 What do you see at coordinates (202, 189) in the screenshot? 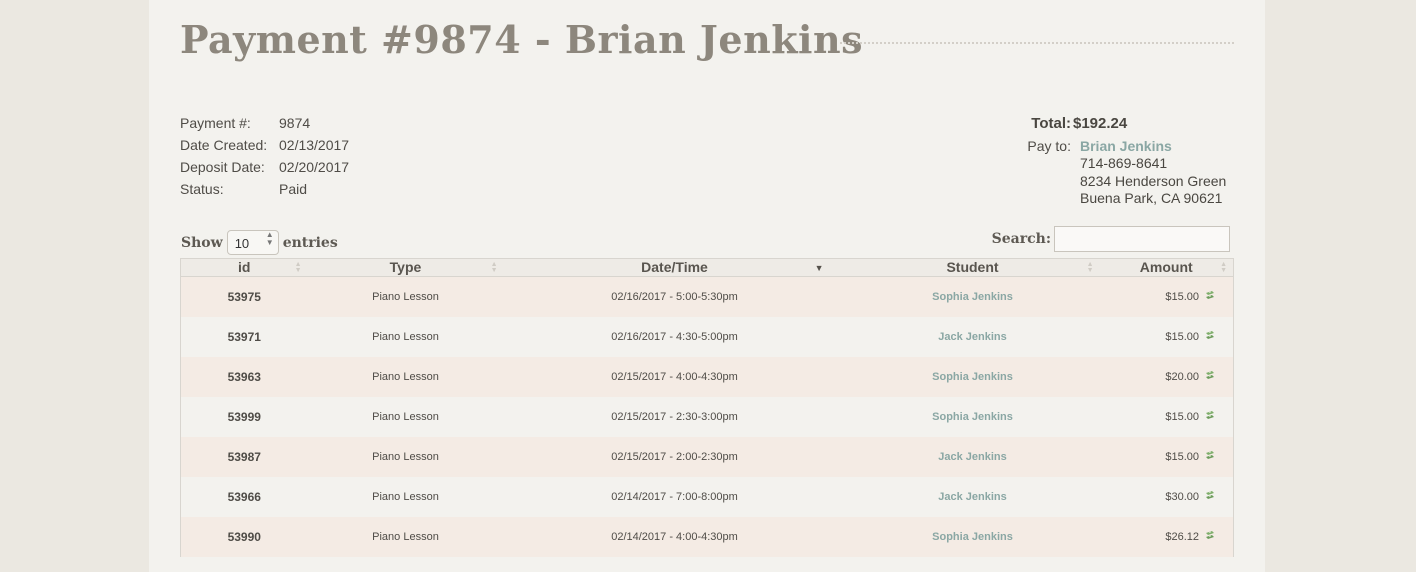
I see `detail-label: Status:` at bounding box center [202, 189].